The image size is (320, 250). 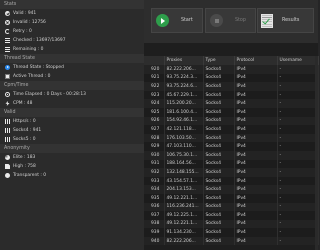 I want to click on row-index: 925, so click(x=154, y=112).